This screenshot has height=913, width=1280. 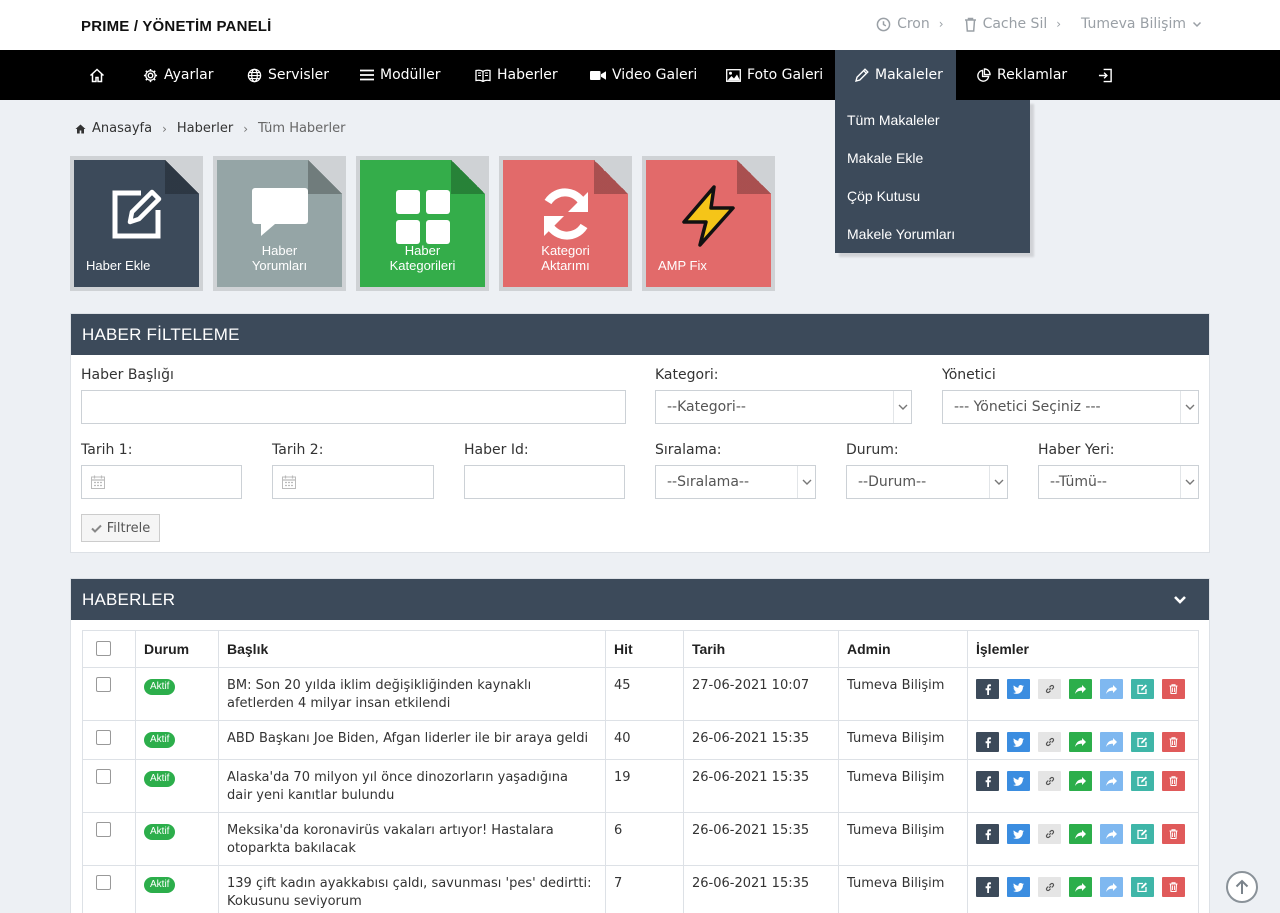 What do you see at coordinates (100, 75) in the screenshot?
I see `nav-home` at bounding box center [100, 75].